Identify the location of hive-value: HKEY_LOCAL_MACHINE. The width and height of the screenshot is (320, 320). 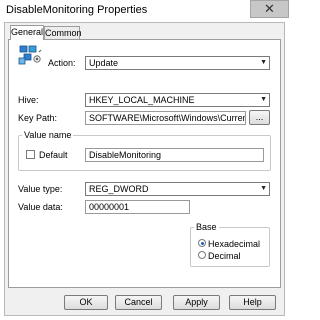
(142, 100).